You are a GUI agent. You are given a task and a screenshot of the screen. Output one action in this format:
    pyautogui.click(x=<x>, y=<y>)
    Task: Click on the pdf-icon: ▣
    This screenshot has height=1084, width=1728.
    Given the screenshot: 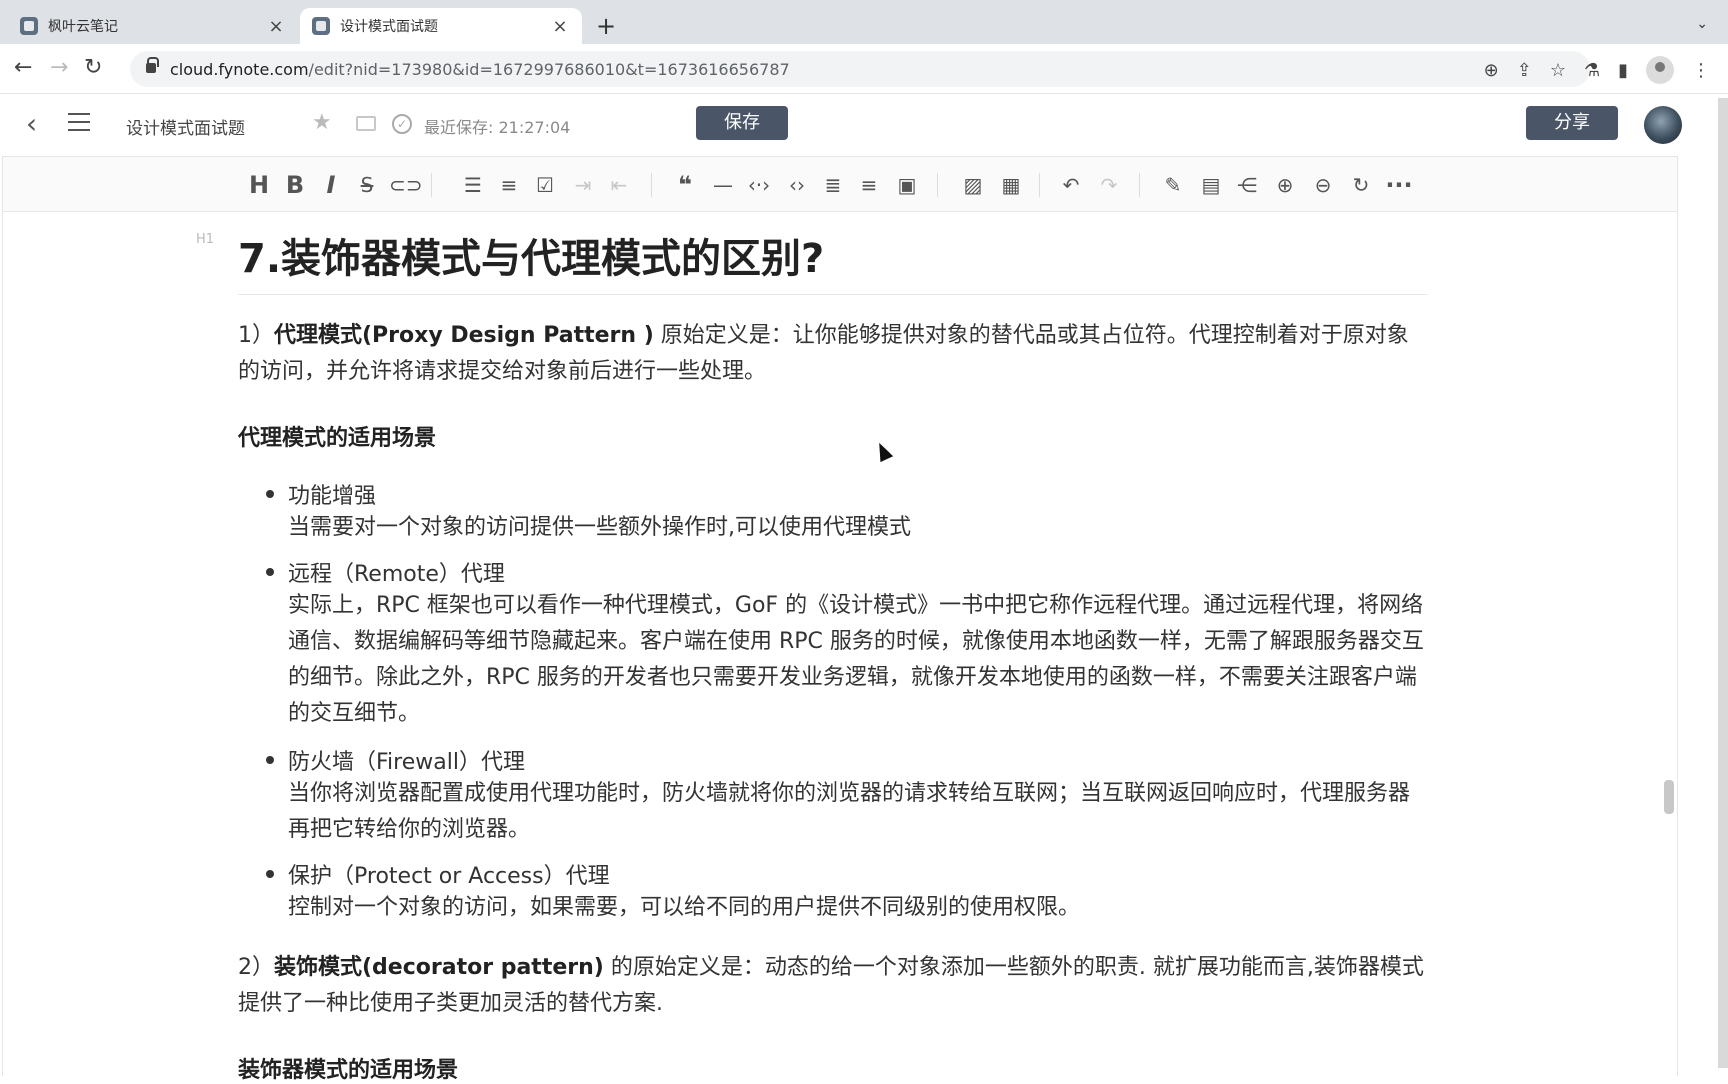 What is the action you would take?
    pyautogui.click(x=907, y=185)
    